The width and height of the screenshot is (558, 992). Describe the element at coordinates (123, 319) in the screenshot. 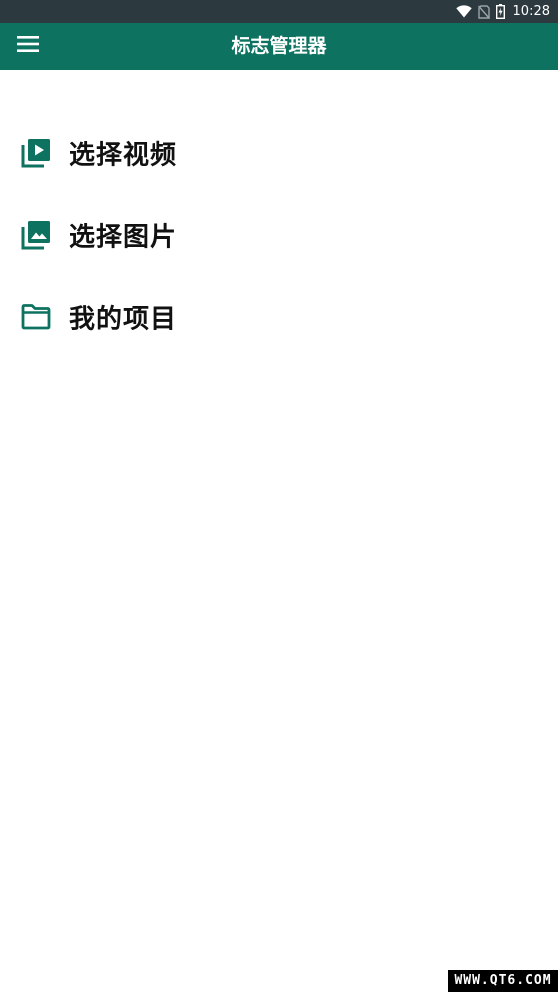

I see `menu-item-label: 我的项目` at that location.